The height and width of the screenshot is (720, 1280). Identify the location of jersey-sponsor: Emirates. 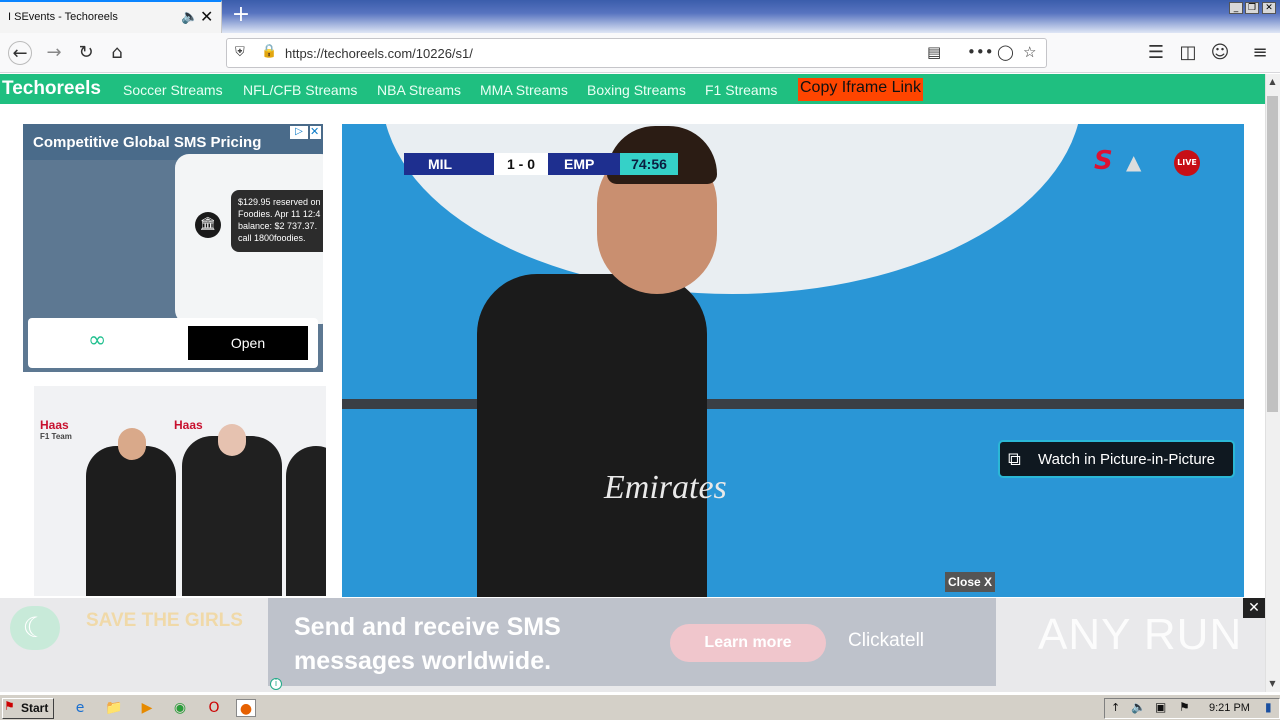
(665, 487).